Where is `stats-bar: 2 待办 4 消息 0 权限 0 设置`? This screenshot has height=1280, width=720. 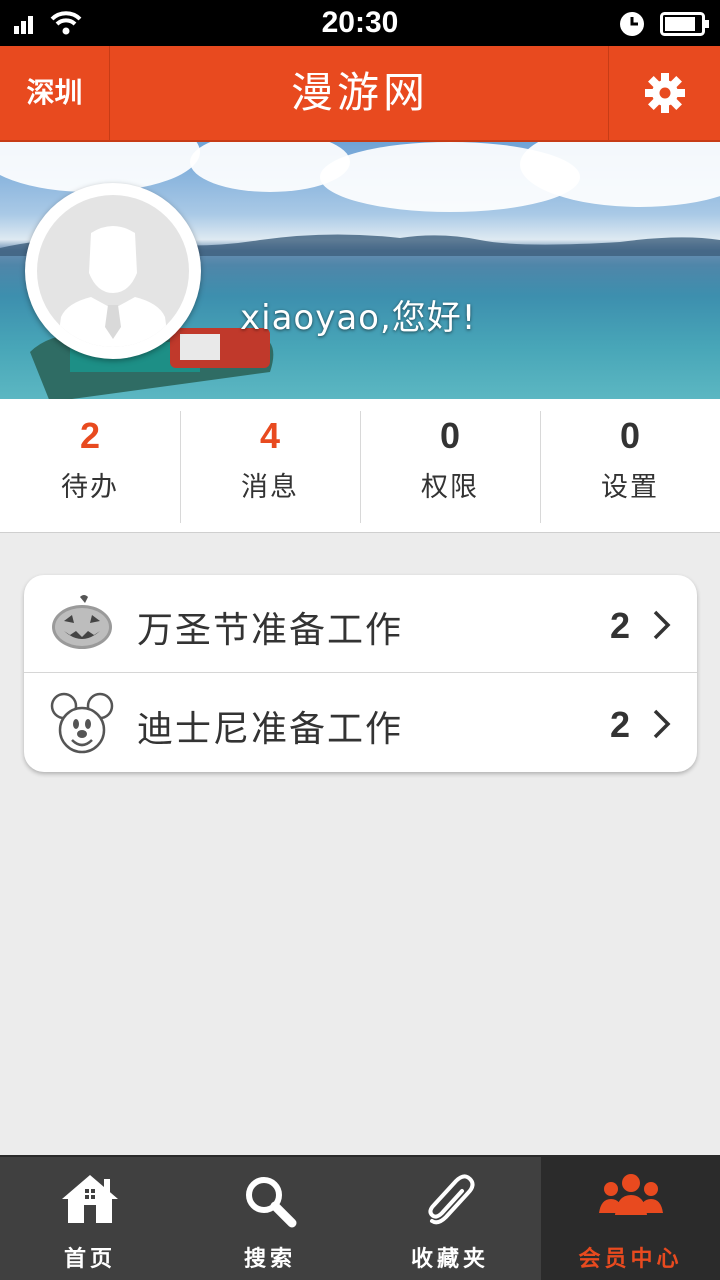
stats-bar: 2 待办 4 消息 0 权限 0 设置 is located at coordinates (360, 466).